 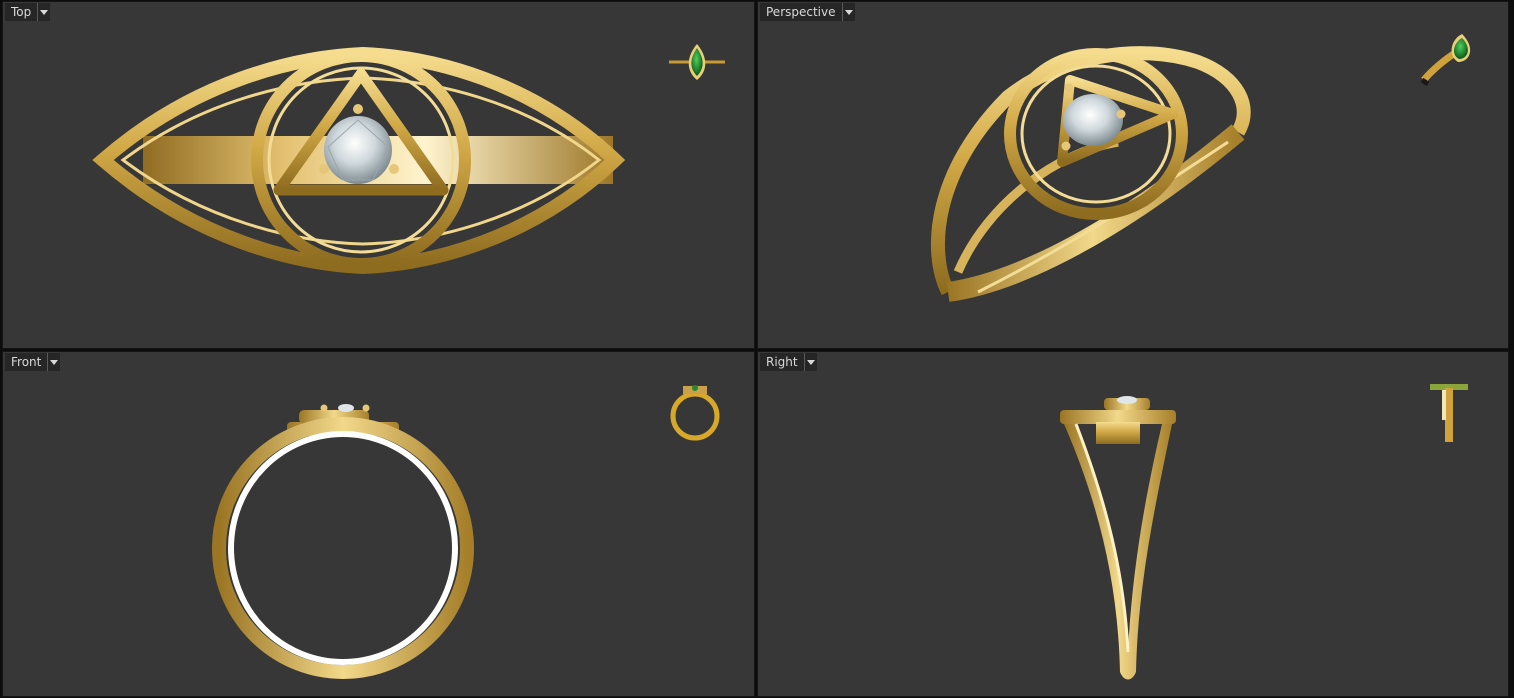 I want to click on ring-right-view, so click(x=1118, y=538).